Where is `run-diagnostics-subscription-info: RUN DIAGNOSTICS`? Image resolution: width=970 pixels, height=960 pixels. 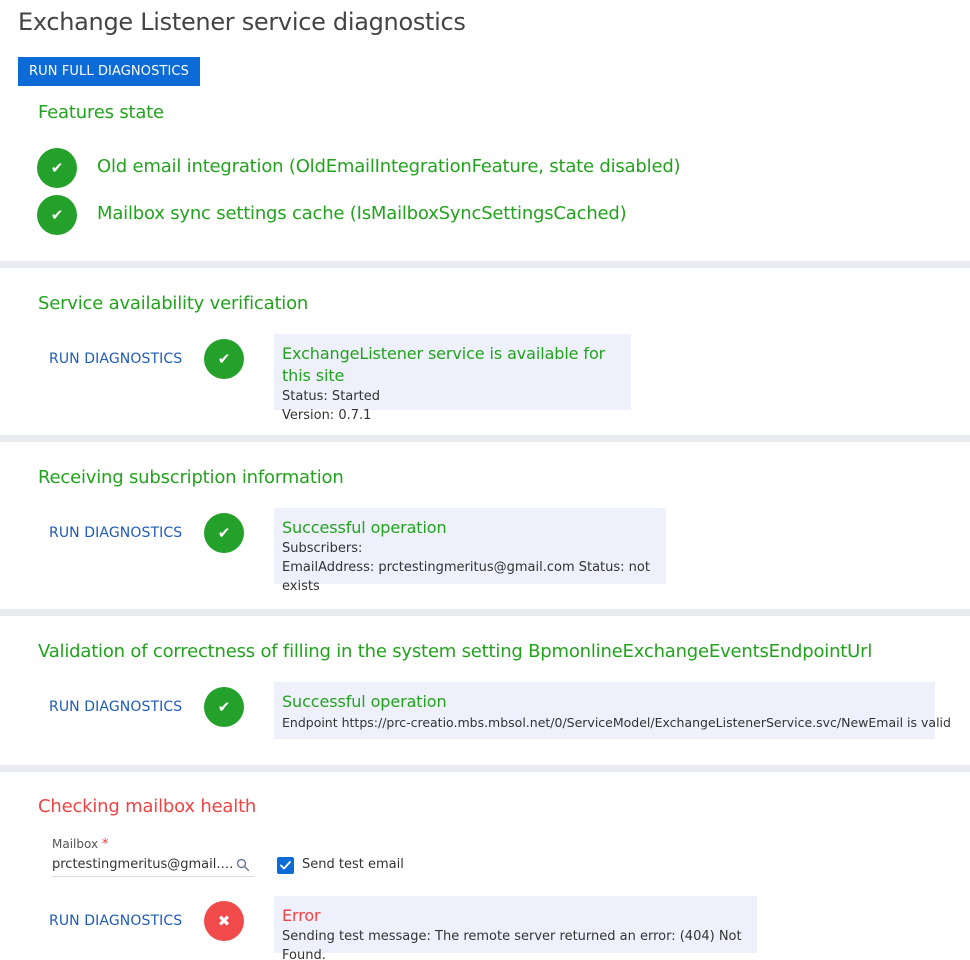 run-diagnostics-subscription-info: RUN DIAGNOSTICS is located at coordinates (115, 533).